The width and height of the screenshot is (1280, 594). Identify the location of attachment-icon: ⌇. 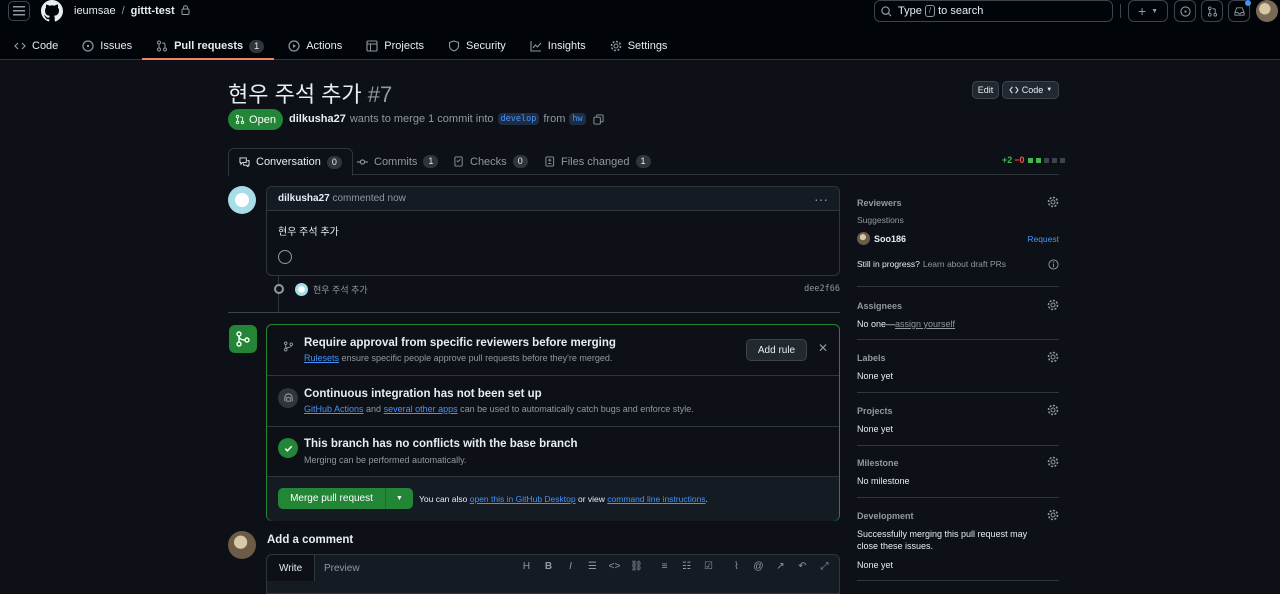
(736, 566).